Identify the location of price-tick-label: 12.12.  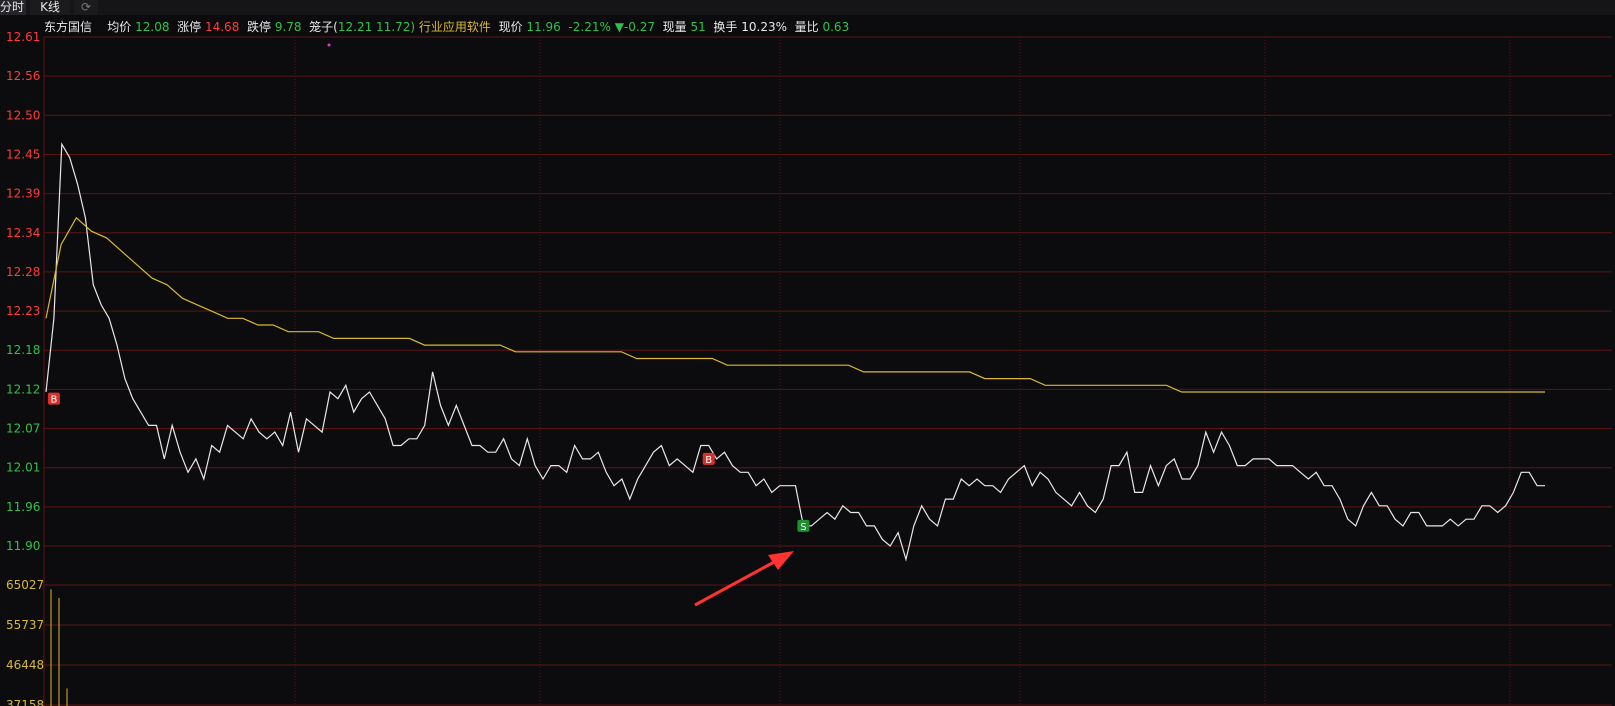
(23, 389).